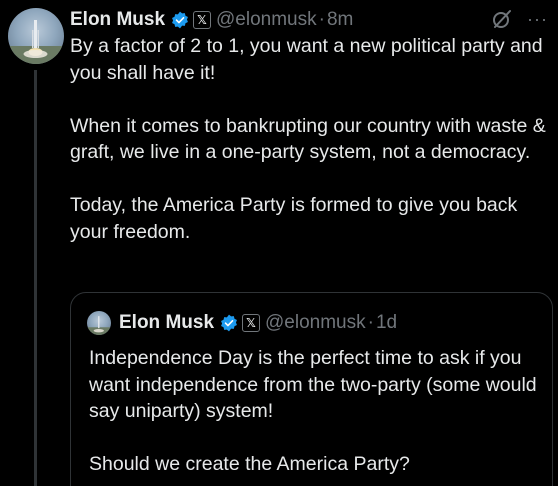 The width and height of the screenshot is (558, 486). What do you see at coordinates (537, 19) in the screenshot?
I see `more-icon: ···` at bounding box center [537, 19].